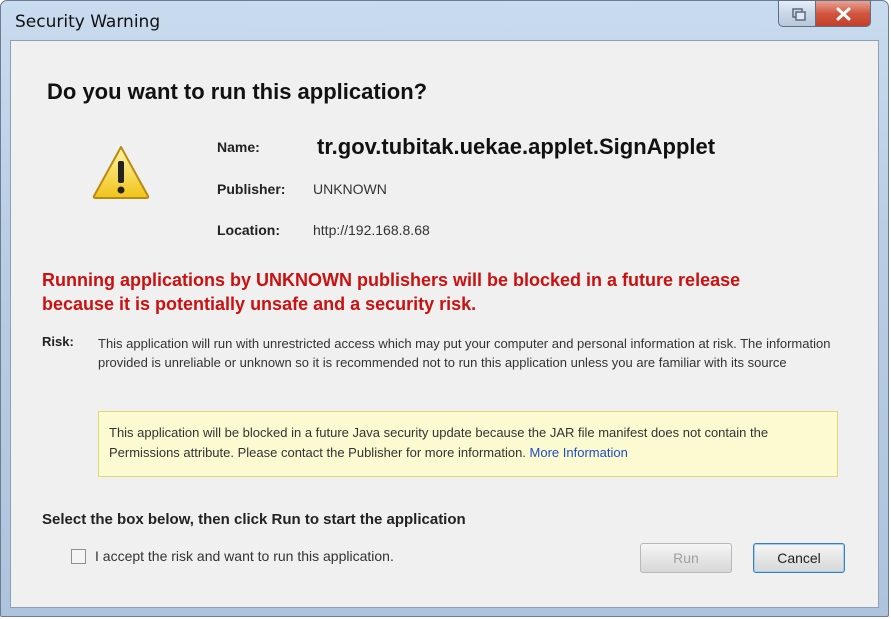 Image resolution: width=891 pixels, height=619 pixels. I want to click on close-icon, so click(843, 14).